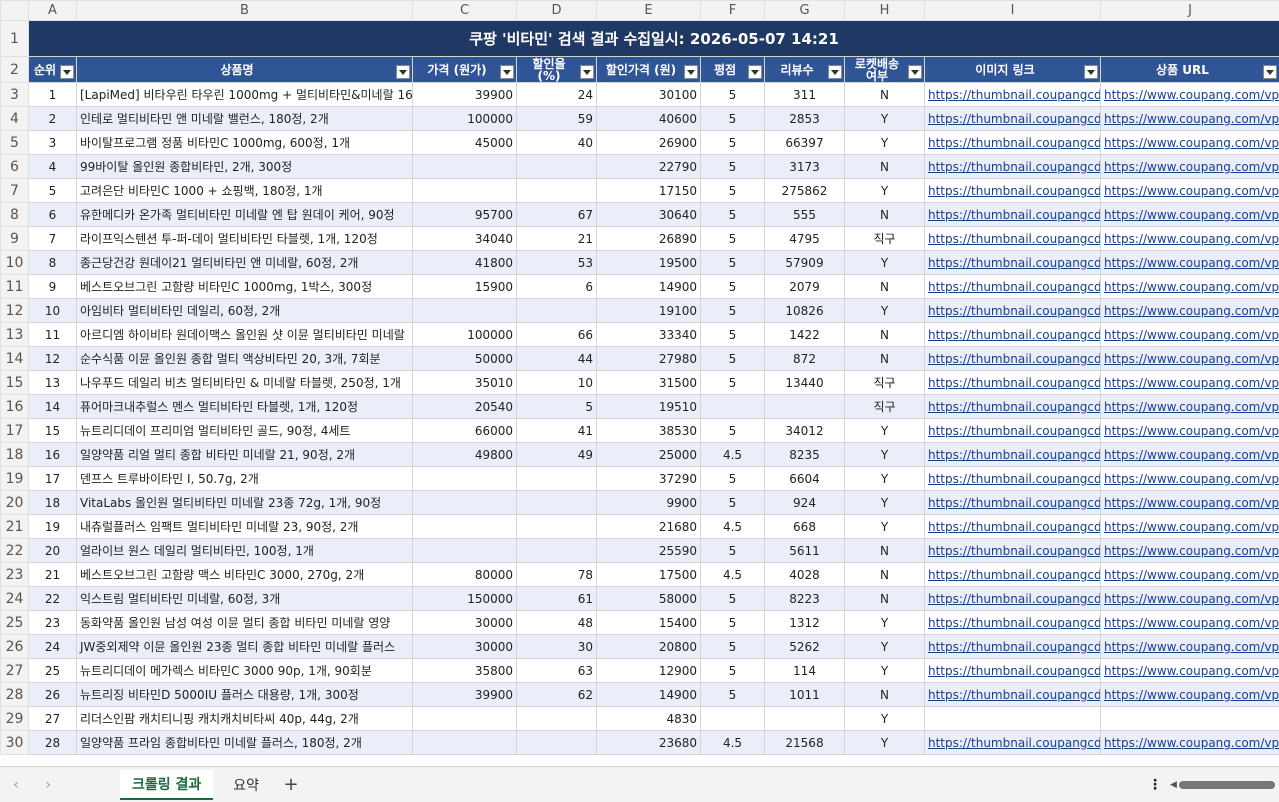 The height and width of the screenshot is (802, 1279). I want to click on cell-discount-price: 40600, so click(648, 118).